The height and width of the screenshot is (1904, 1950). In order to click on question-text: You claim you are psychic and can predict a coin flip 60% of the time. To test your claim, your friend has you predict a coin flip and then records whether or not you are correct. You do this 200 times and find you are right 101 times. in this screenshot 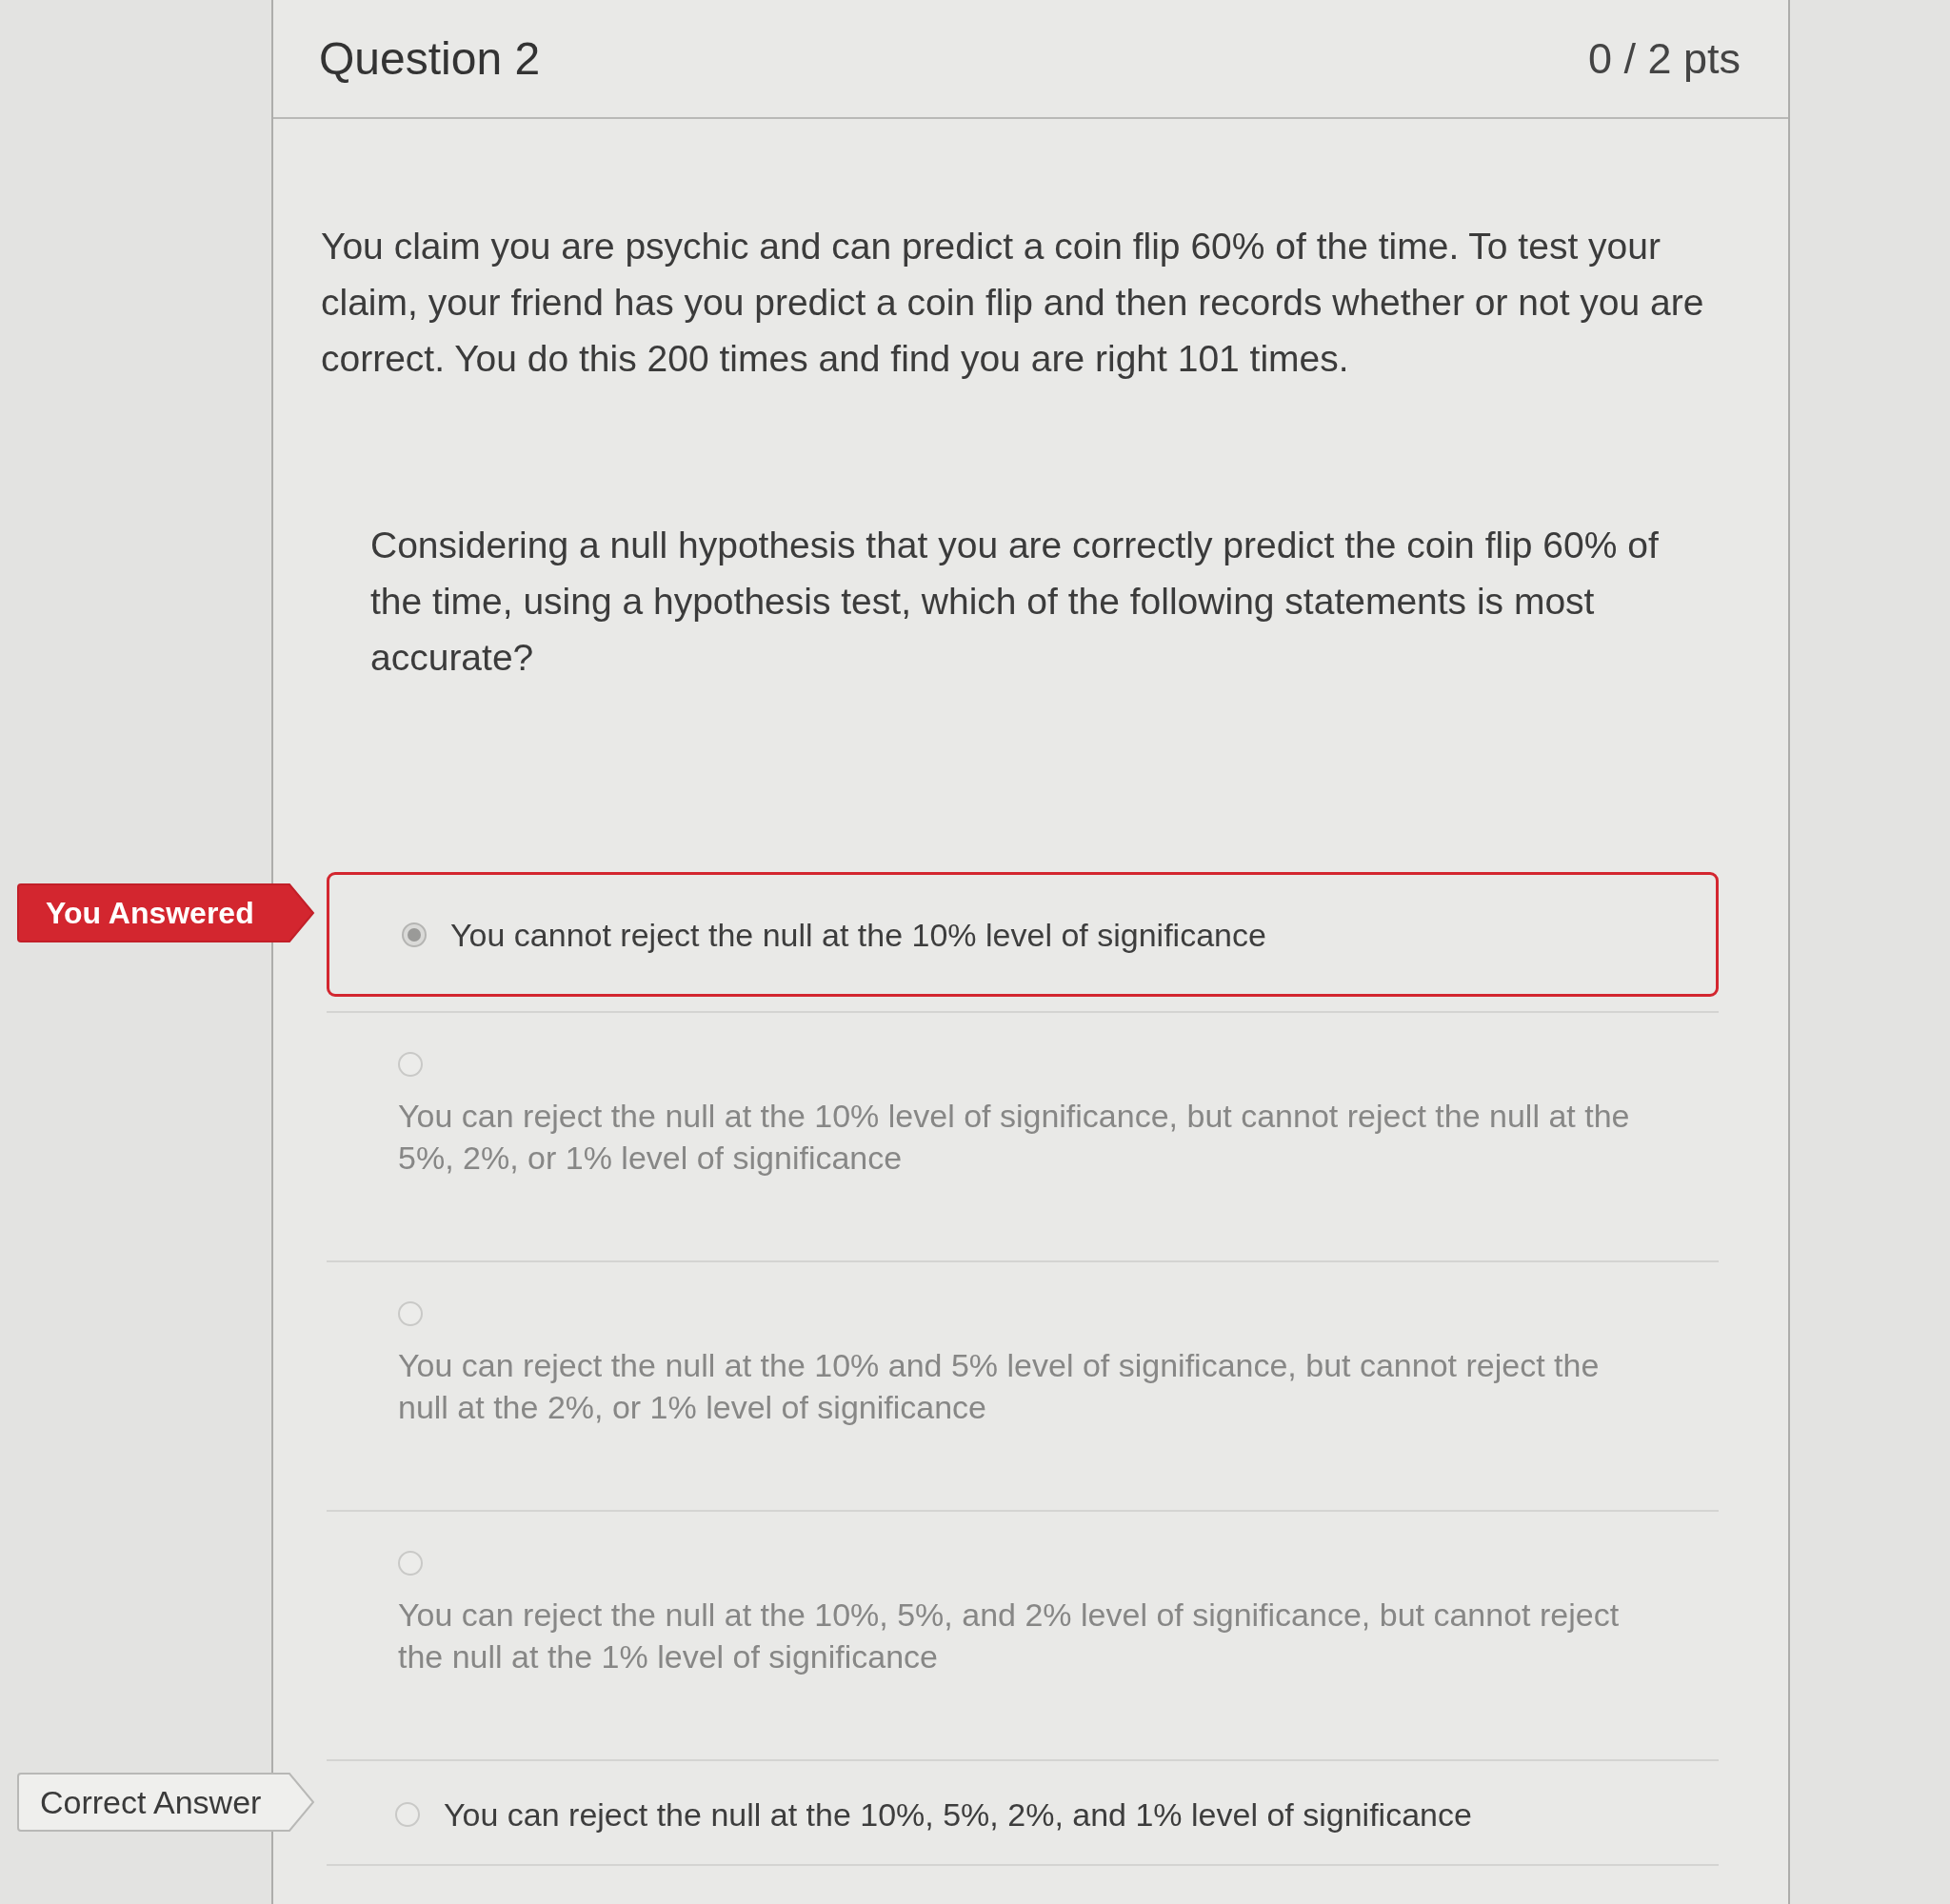, I will do `click(1013, 303)`.